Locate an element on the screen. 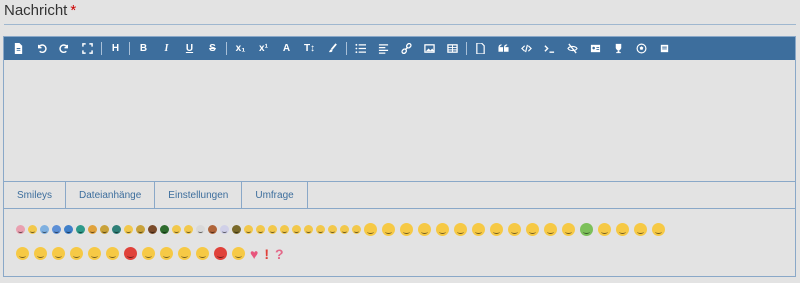  tab-smileys: Smileys is located at coordinates (35, 195).